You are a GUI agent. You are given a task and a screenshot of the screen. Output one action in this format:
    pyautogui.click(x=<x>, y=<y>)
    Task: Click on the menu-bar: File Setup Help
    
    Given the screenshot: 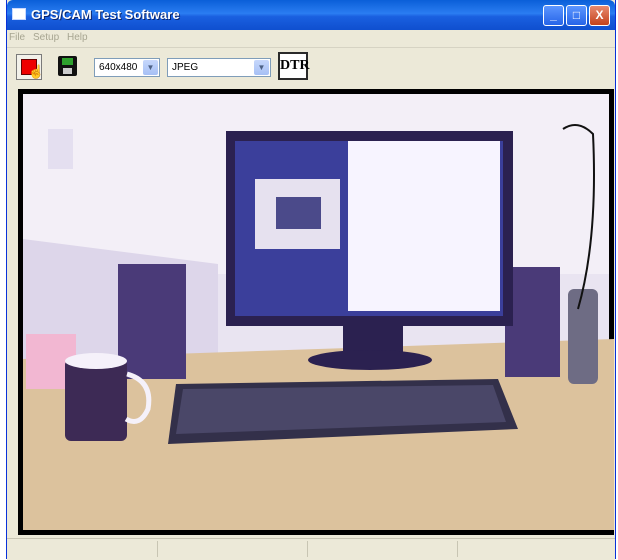 What is the action you would take?
    pyautogui.click(x=311, y=39)
    